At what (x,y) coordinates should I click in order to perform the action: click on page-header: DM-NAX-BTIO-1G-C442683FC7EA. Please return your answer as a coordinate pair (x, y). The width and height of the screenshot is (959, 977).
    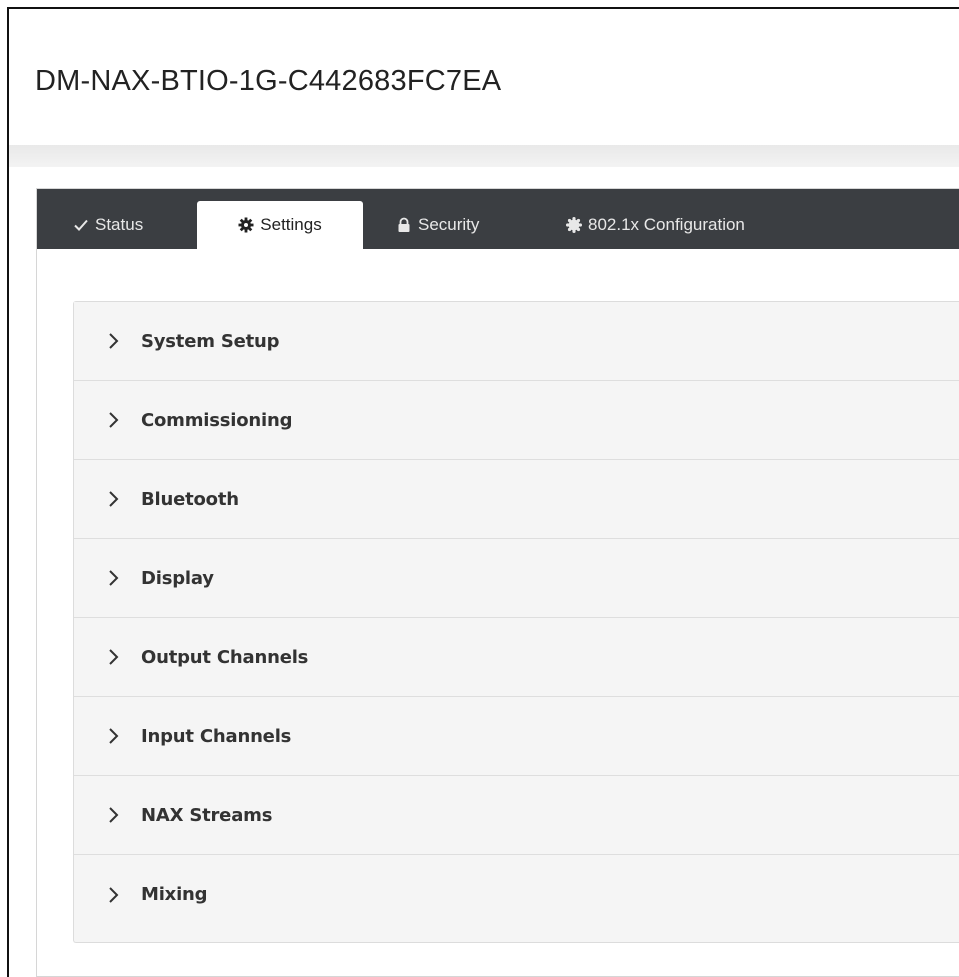
    Looking at the image, I should click on (484, 77).